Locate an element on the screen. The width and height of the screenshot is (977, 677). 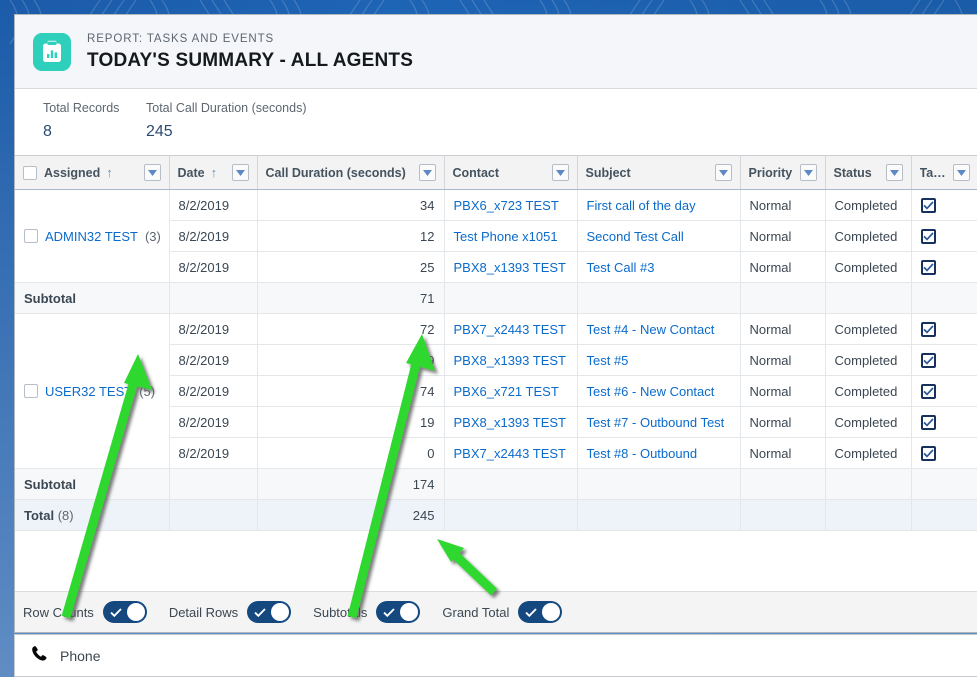
stat-total-call-duration-value: 245 is located at coordinates (159, 131).